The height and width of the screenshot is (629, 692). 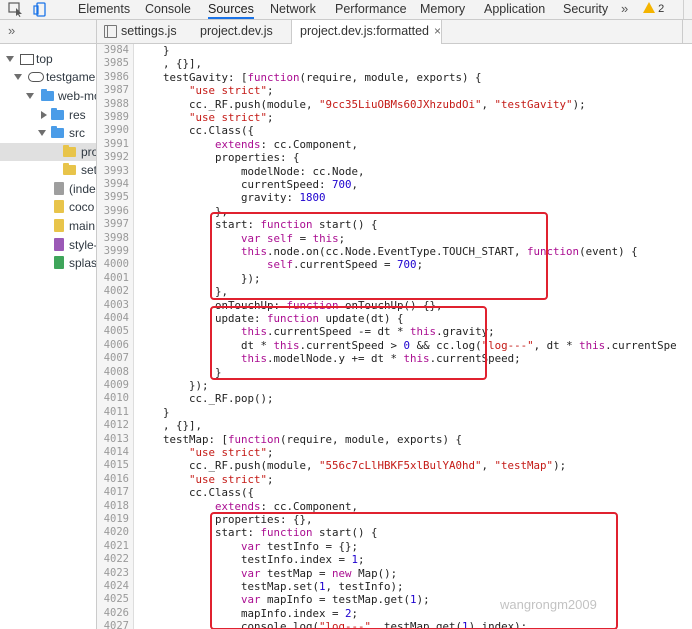 I want to click on line-number: 4025, so click(x=113, y=599).